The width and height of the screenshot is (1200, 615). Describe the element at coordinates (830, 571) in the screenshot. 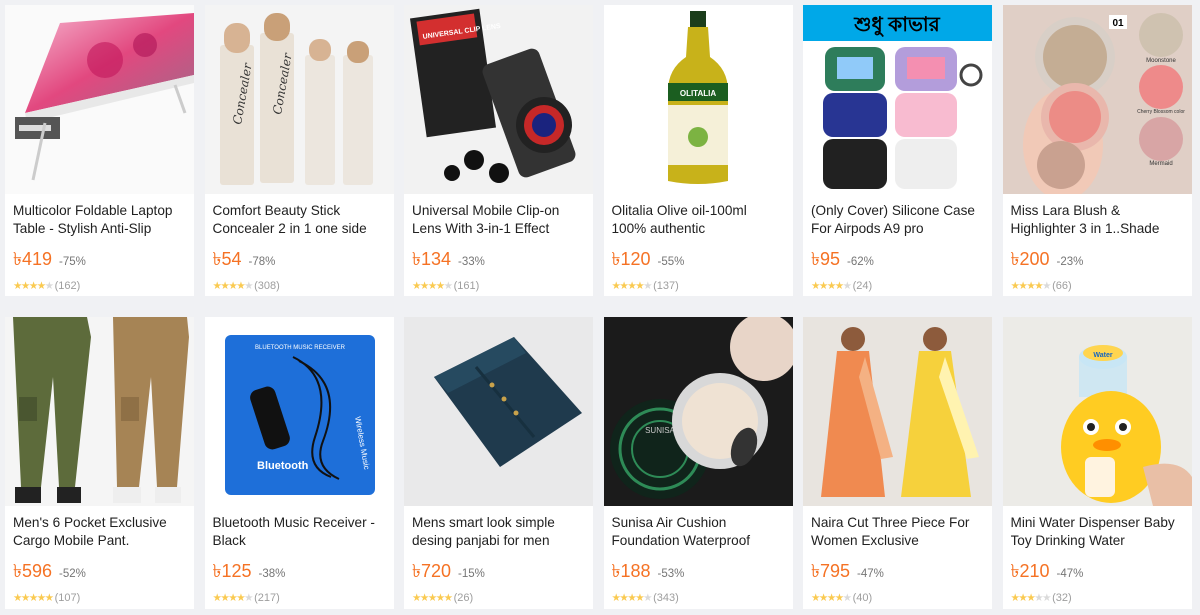

I see `product-price: ৳795` at that location.